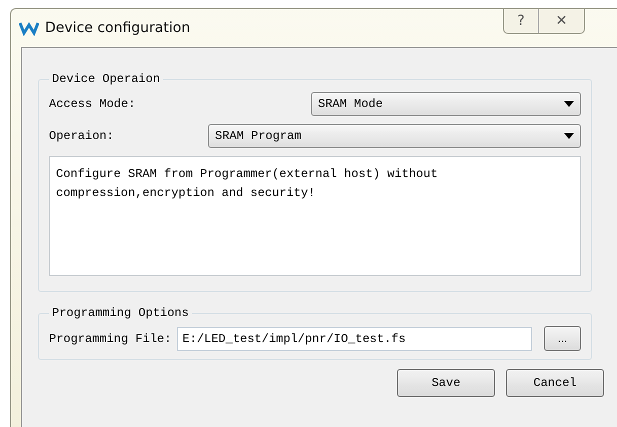 Image resolution: width=617 pixels, height=427 pixels. What do you see at coordinates (120, 313) in the screenshot?
I see `group-title: Programming Options` at bounding box center [120, 313].